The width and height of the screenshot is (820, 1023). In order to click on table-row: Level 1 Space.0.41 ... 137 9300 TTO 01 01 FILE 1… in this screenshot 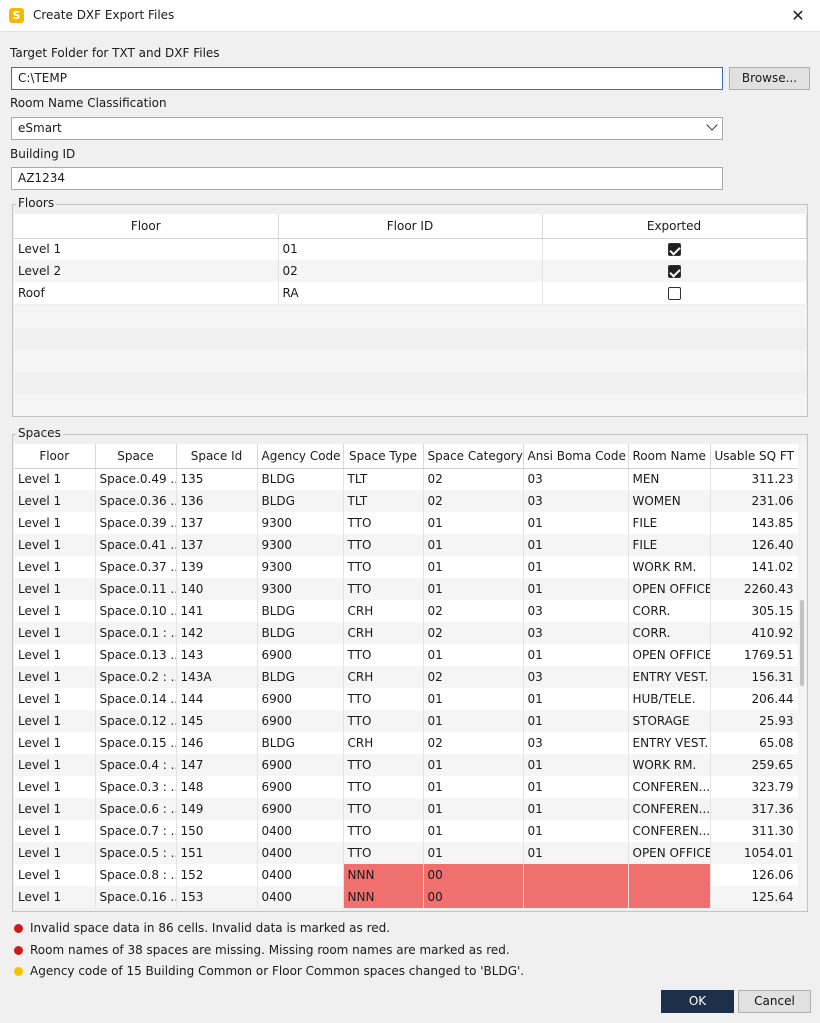, I will do `click(406, 545)`.